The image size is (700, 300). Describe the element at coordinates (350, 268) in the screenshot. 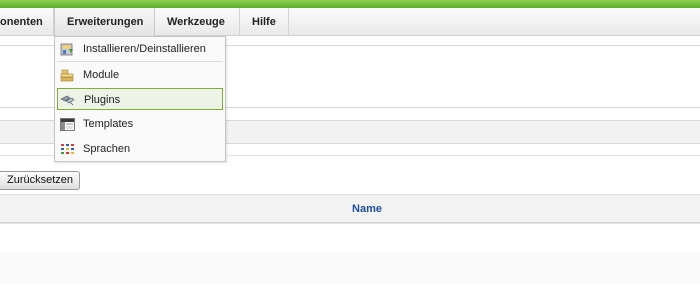

I see `table-row` at that location.